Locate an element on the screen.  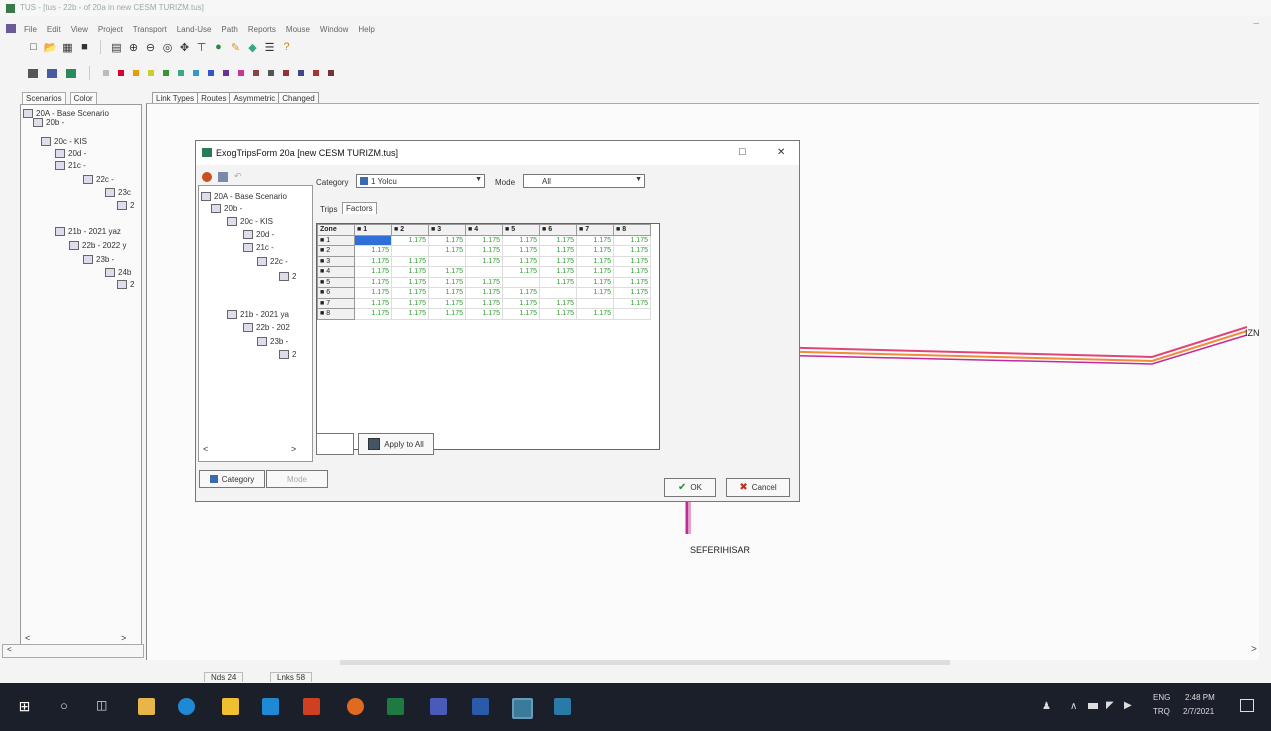
system-menu-icon is located at coordinates (11, 28).